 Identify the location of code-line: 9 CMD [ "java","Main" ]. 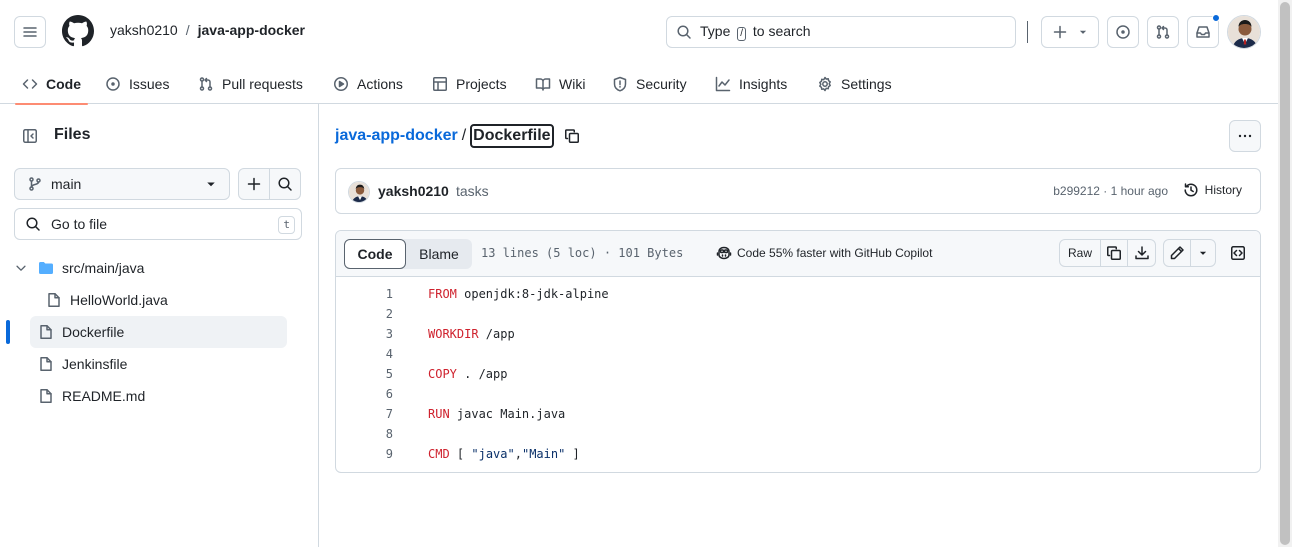
(798, 454).